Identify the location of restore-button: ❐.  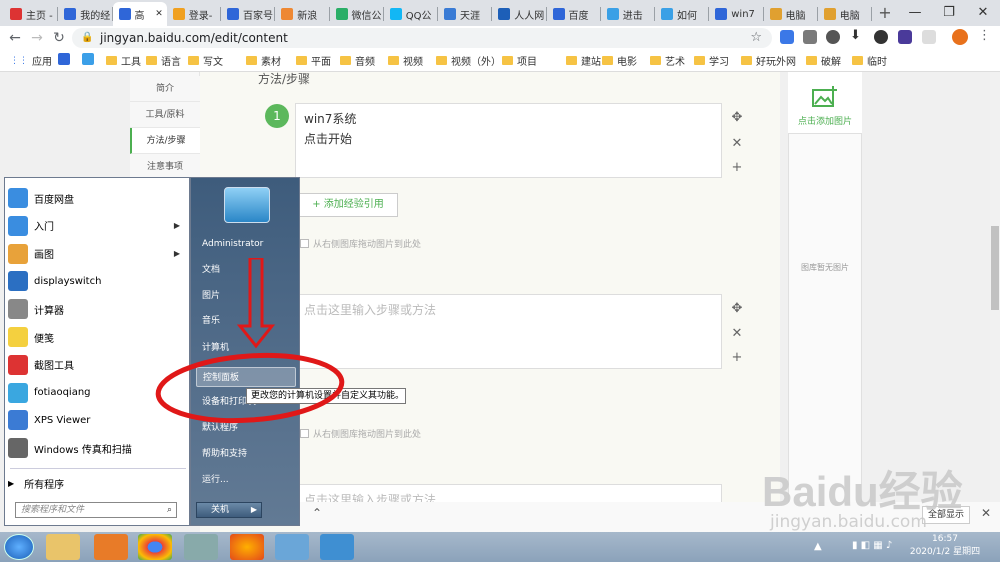
(949, 13).